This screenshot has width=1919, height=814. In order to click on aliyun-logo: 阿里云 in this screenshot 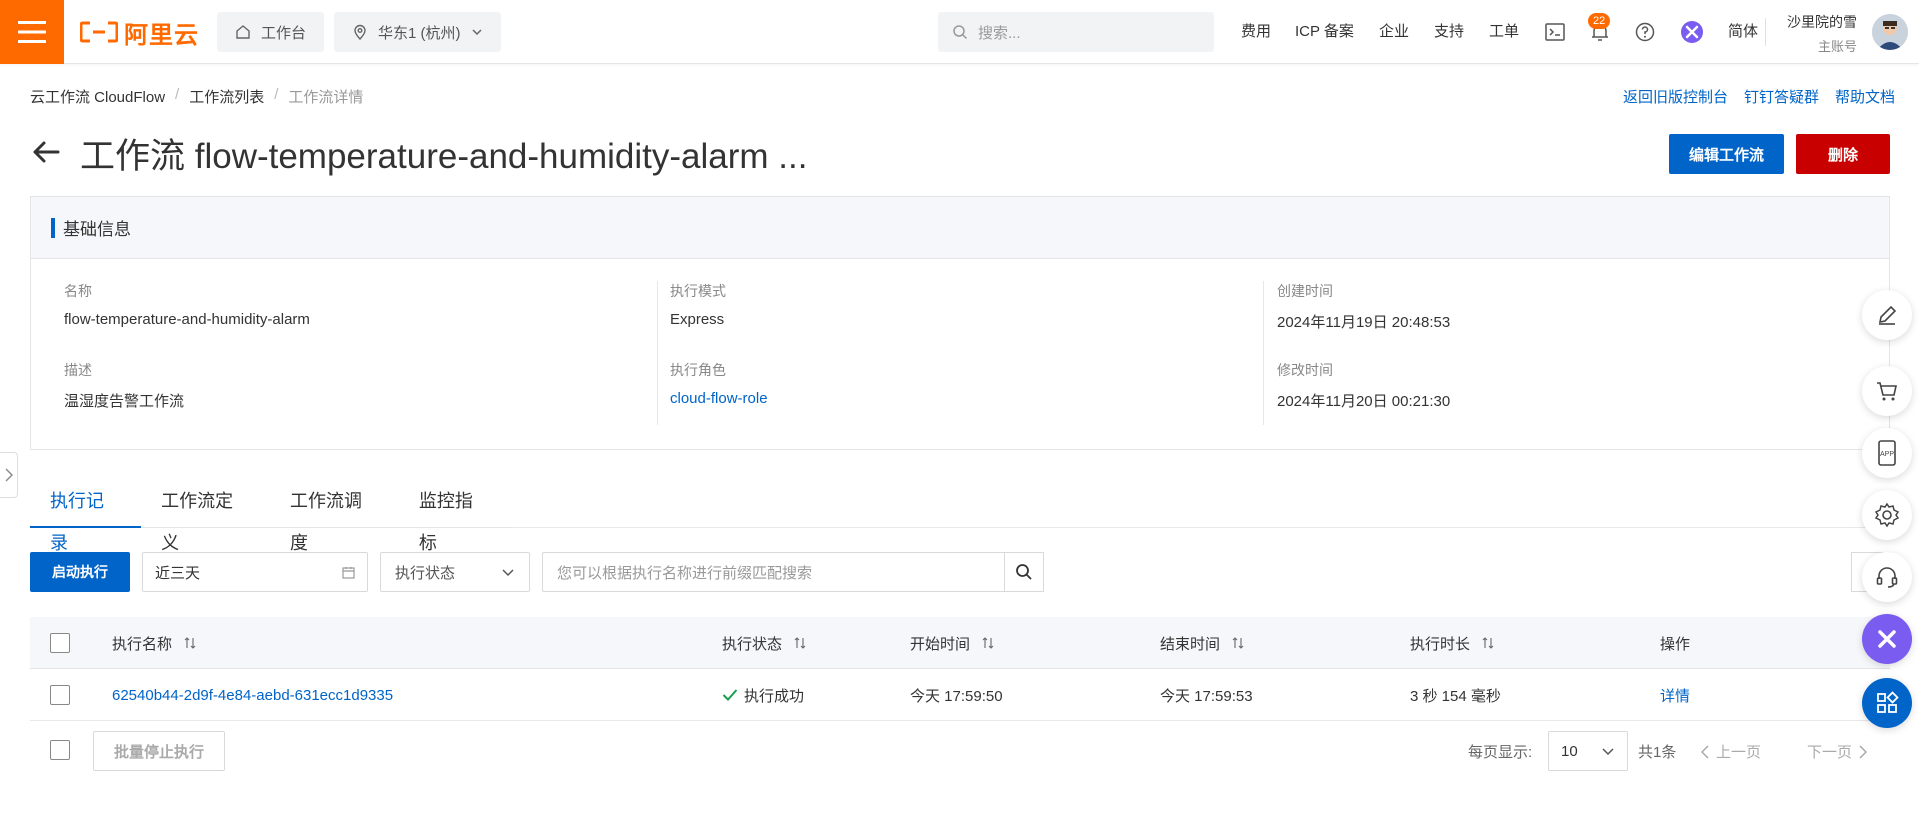, I will do `click(139, 32)`.